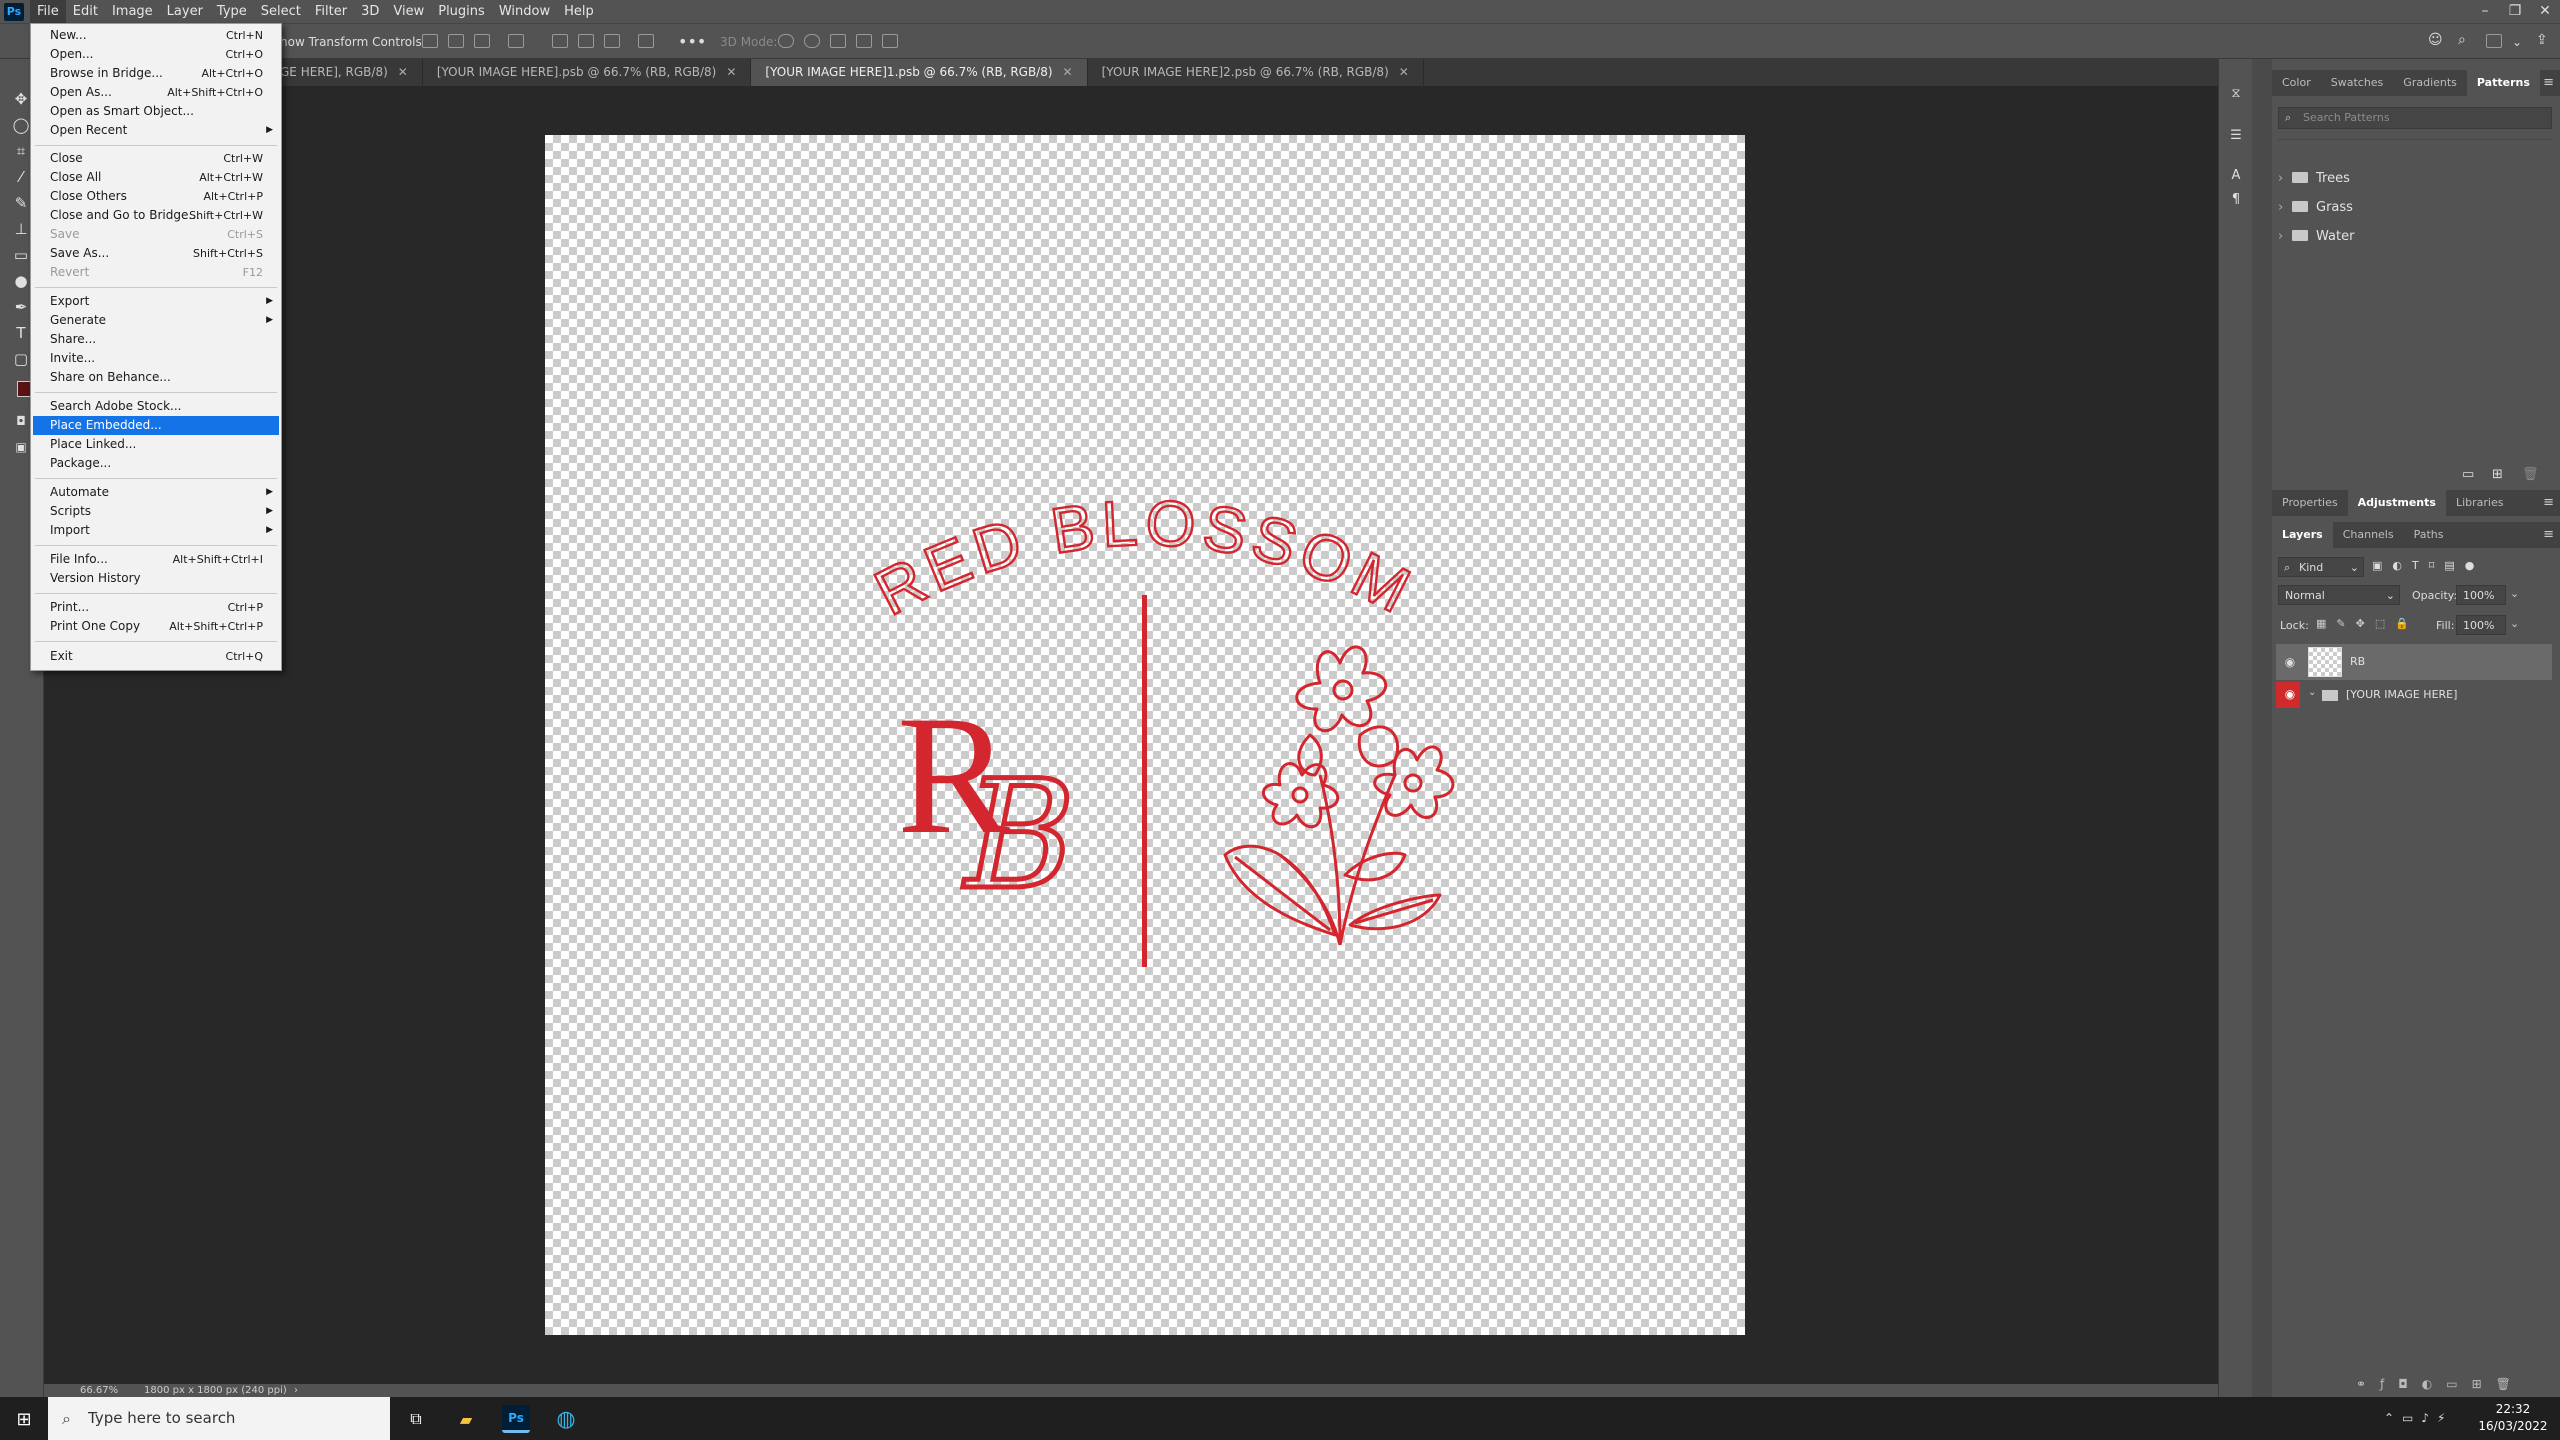 This screenshot has width=2560, height=1440. What do you see at coordinates (2468, 474) in the screenshot?
I see `new-group-folder-icon: ▭` at bounding box center [2468, 474].